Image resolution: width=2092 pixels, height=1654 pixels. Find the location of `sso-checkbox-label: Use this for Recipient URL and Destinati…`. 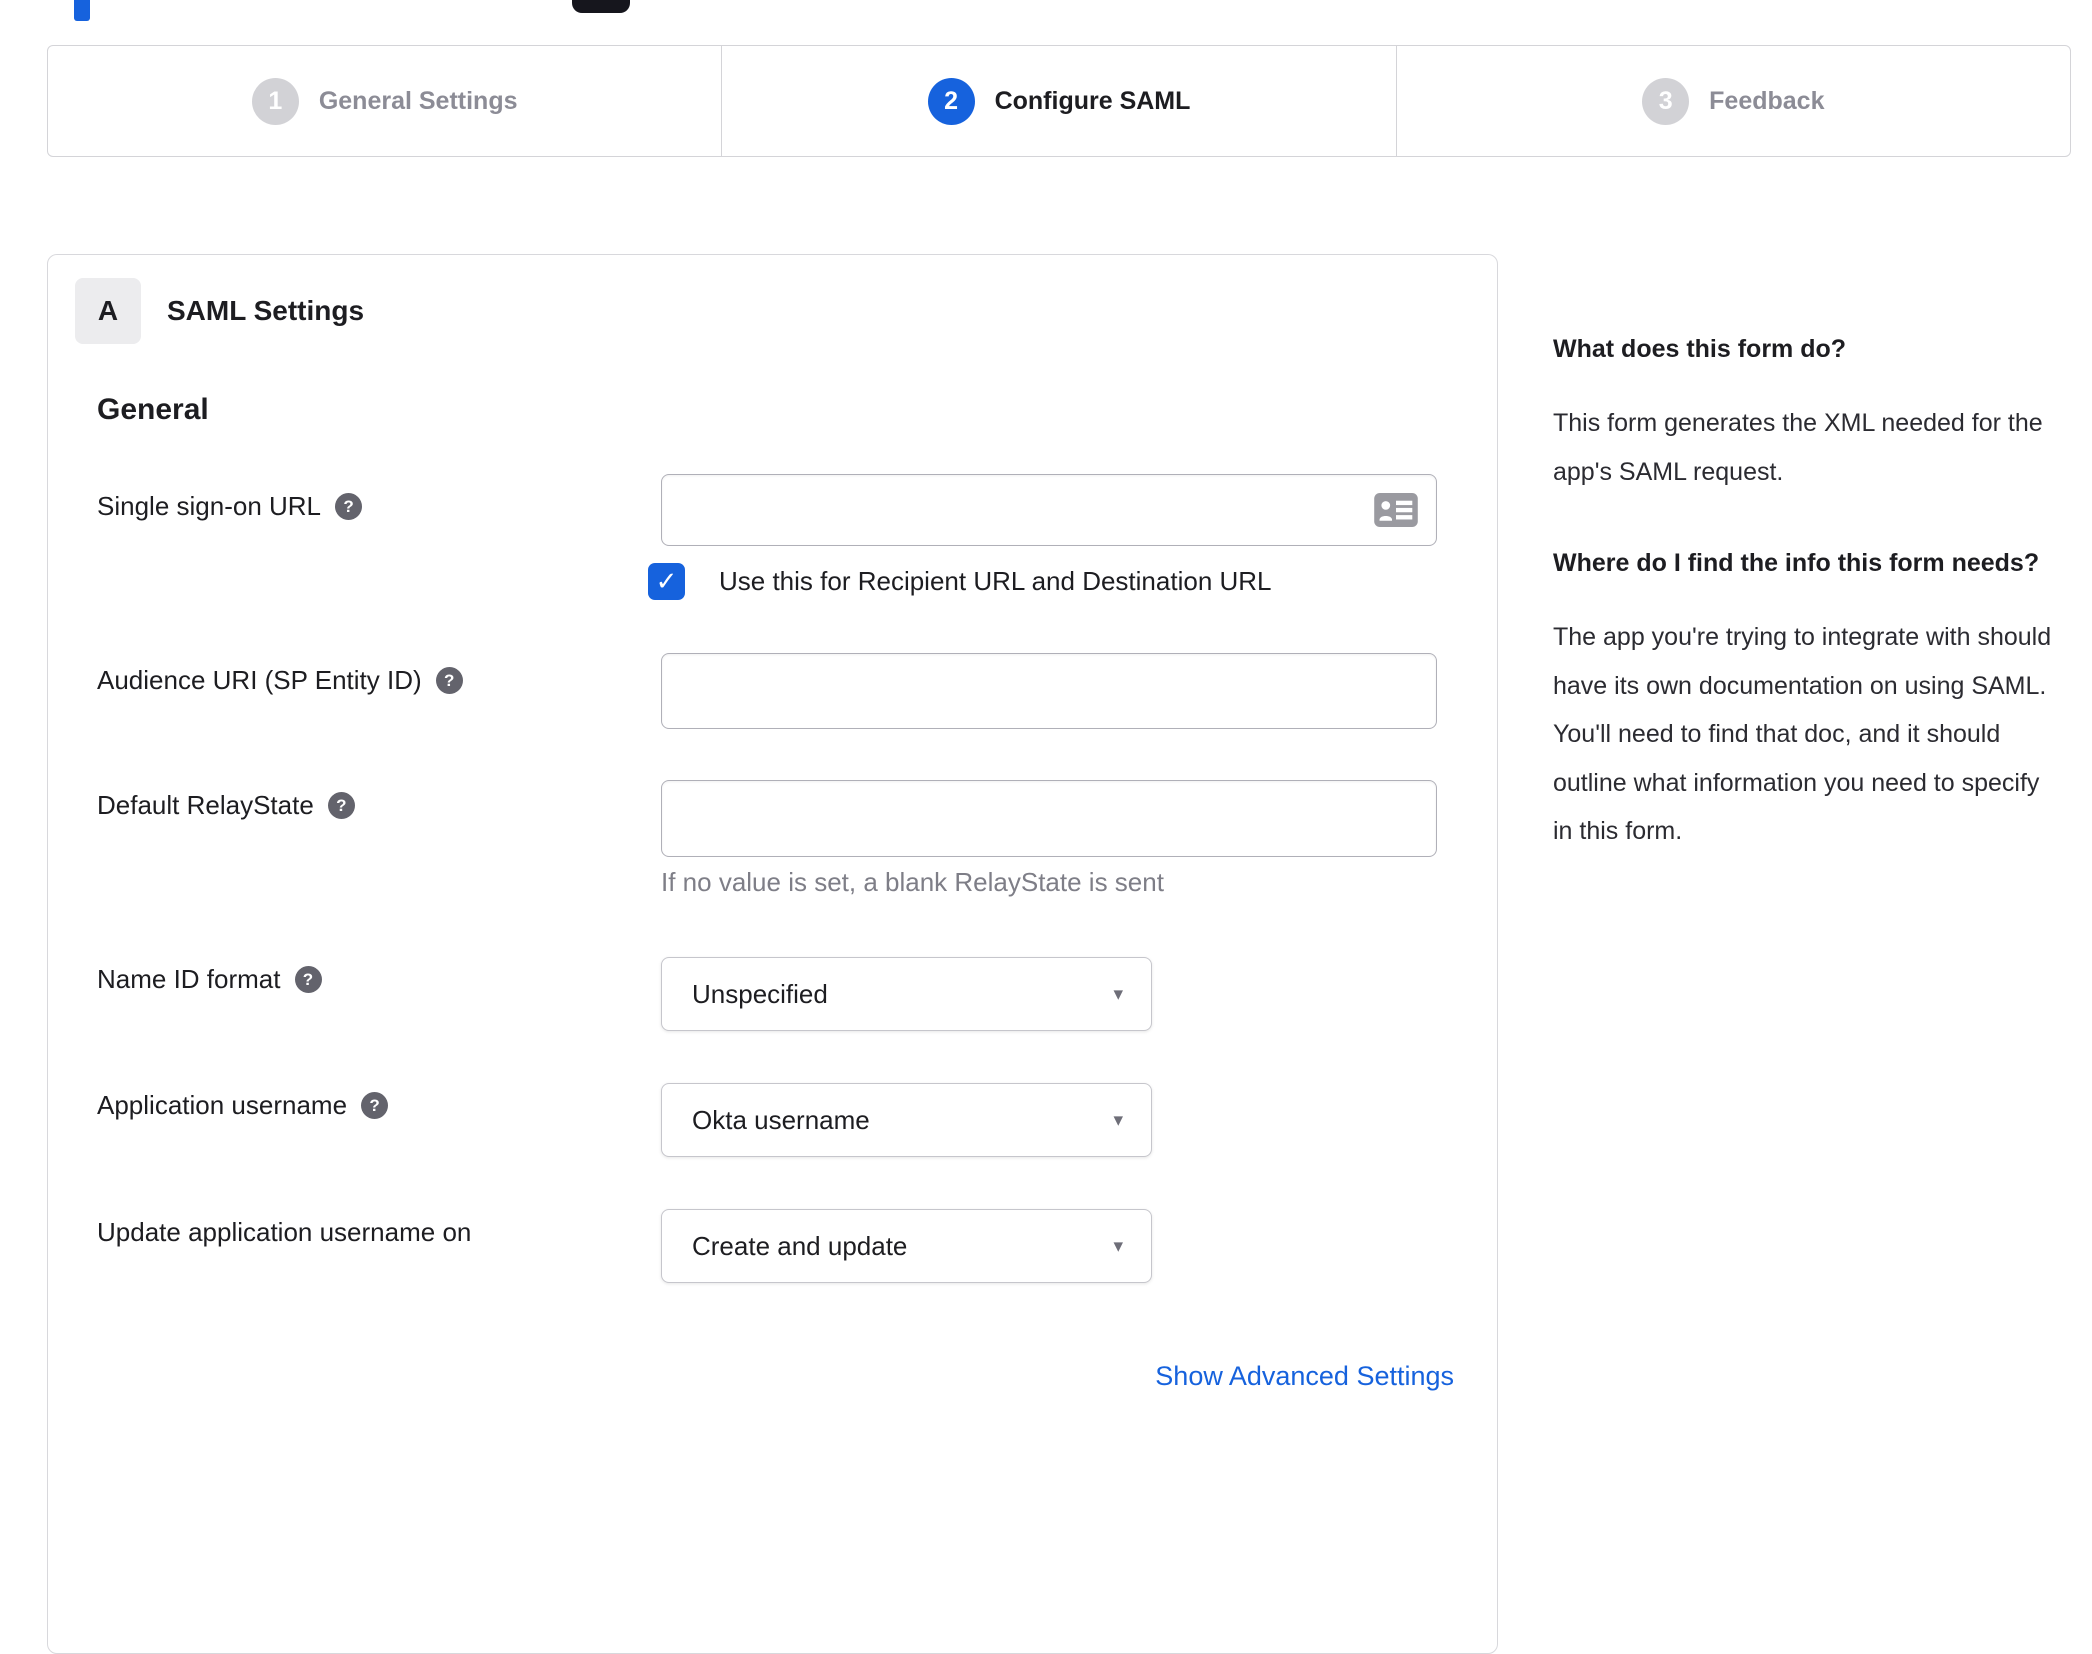

sso-checkbox-label: Use this for Recipient URL and Destinati… is located at coordinates (995, 581).